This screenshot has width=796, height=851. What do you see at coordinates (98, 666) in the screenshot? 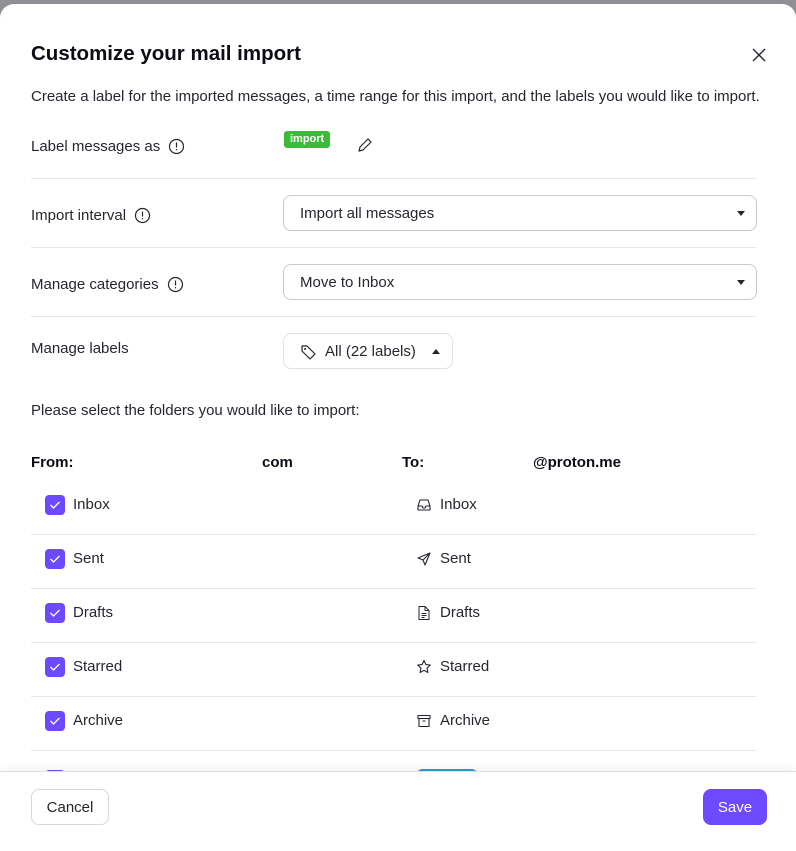
I see `from-folder-name: Starred` at bounding box center [98, 666].